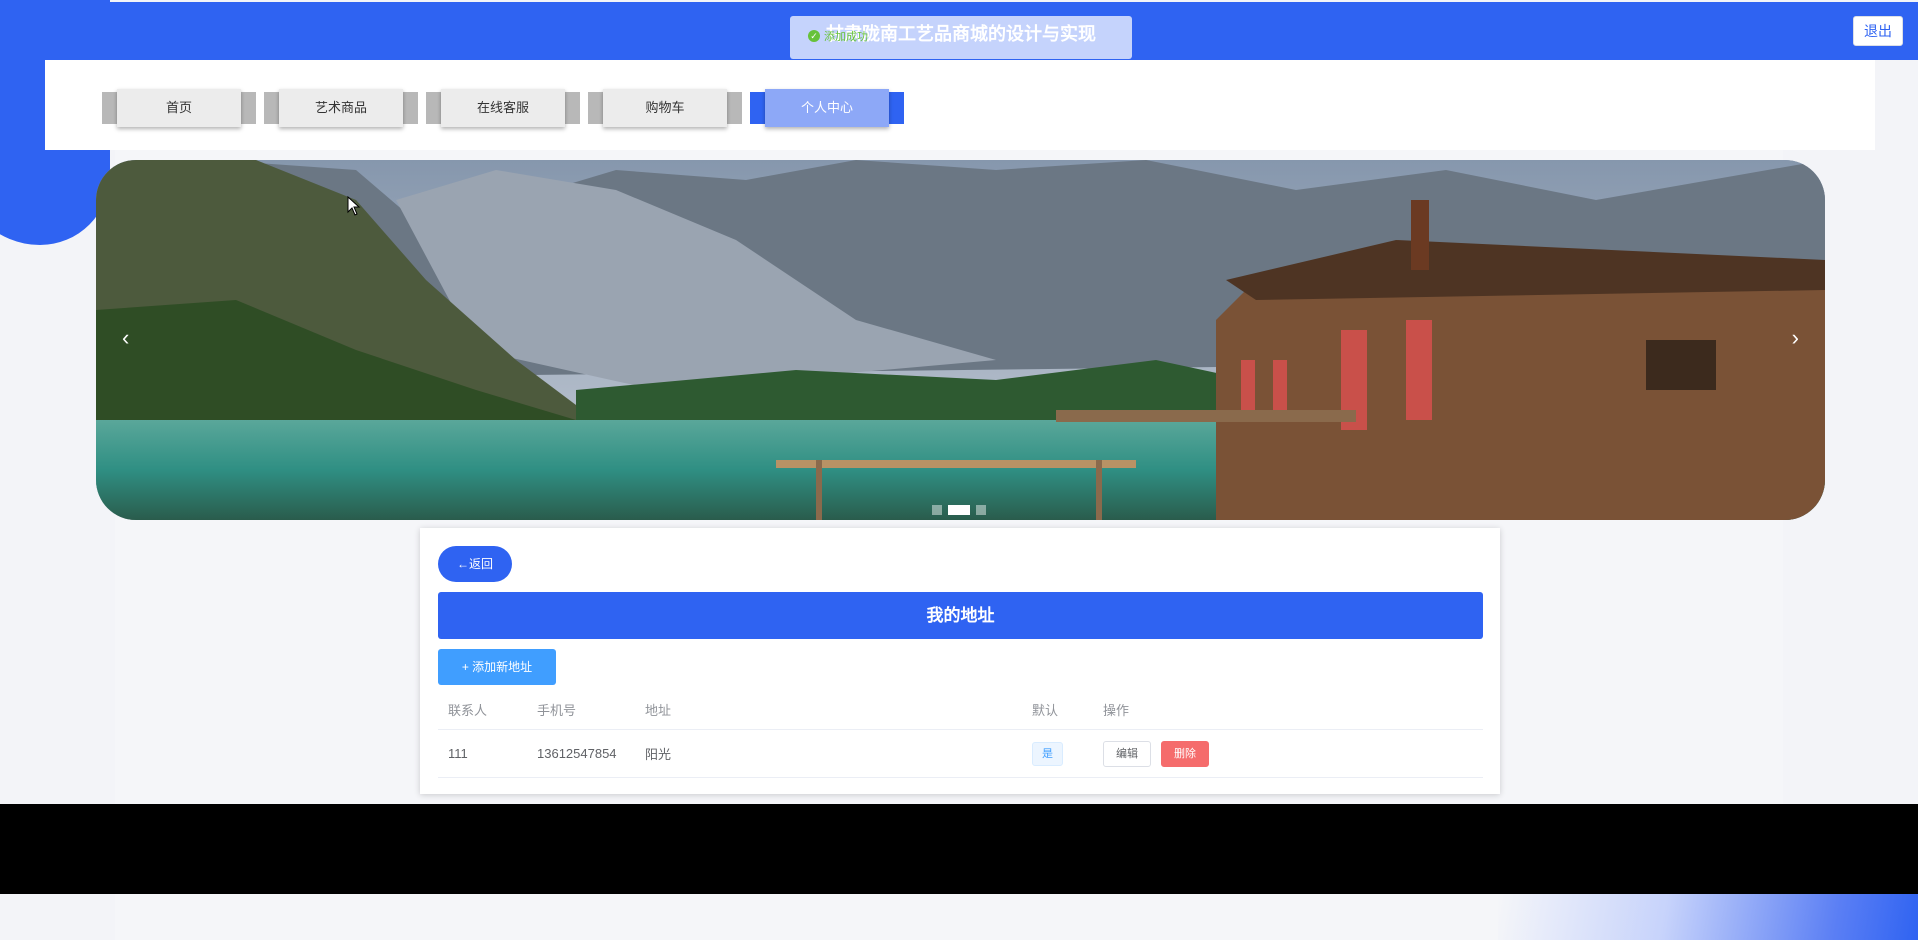  I want to click on nav-item-label: 首页, so click(179, 108).